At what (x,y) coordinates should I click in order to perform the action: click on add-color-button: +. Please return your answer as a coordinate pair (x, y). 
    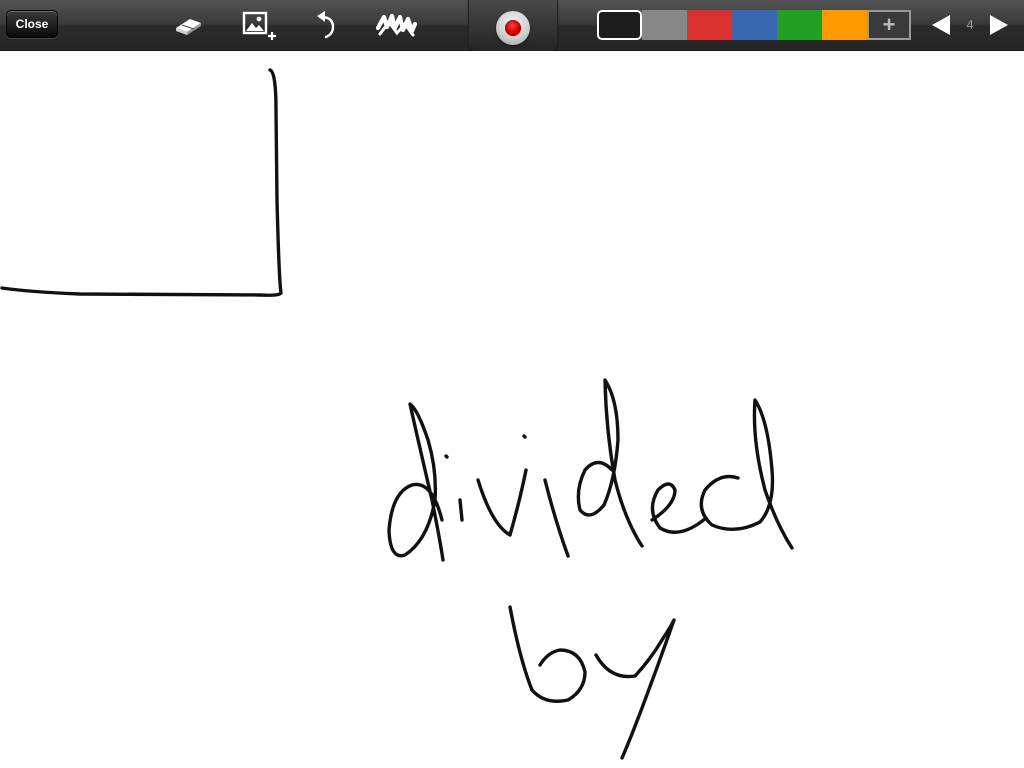
    Looking at the image, I should click on (889, 25).